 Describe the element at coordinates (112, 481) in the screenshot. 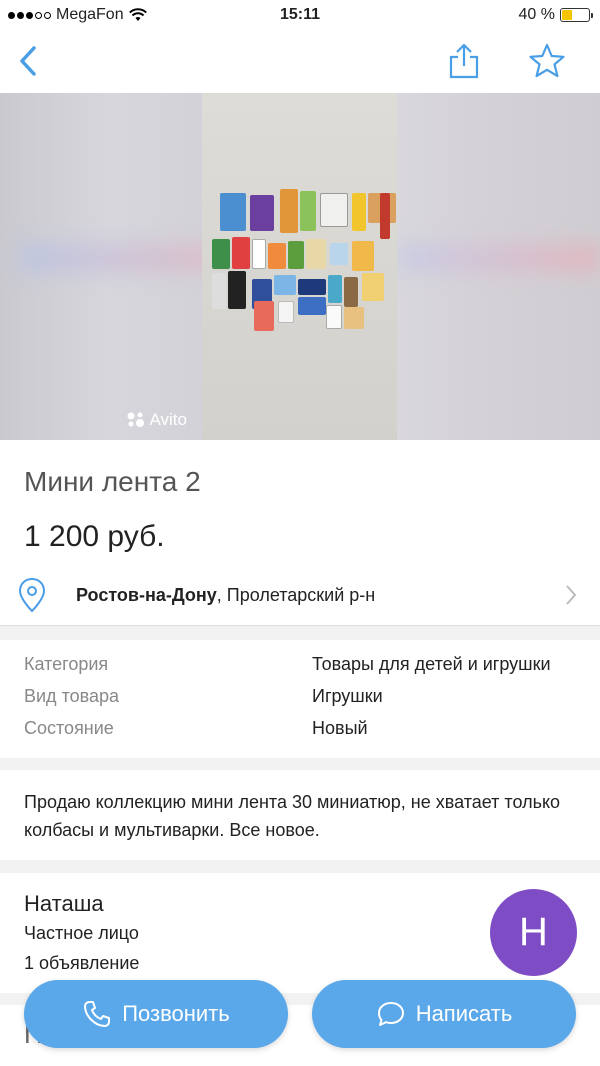

I see `listing-title: Мини лента 2` at that location.